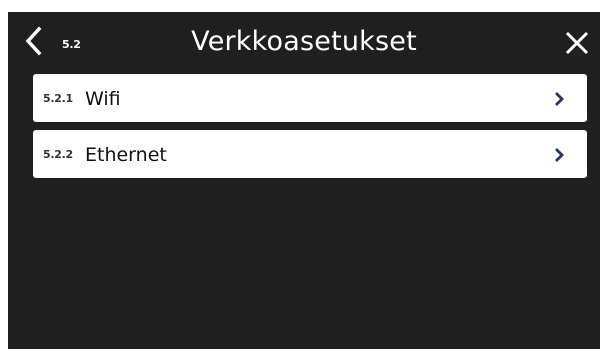 Image resolution: width=610 pixels, height=349 pixels. I want to click on menu-item-number: 5.2.1, so click(58, 98).